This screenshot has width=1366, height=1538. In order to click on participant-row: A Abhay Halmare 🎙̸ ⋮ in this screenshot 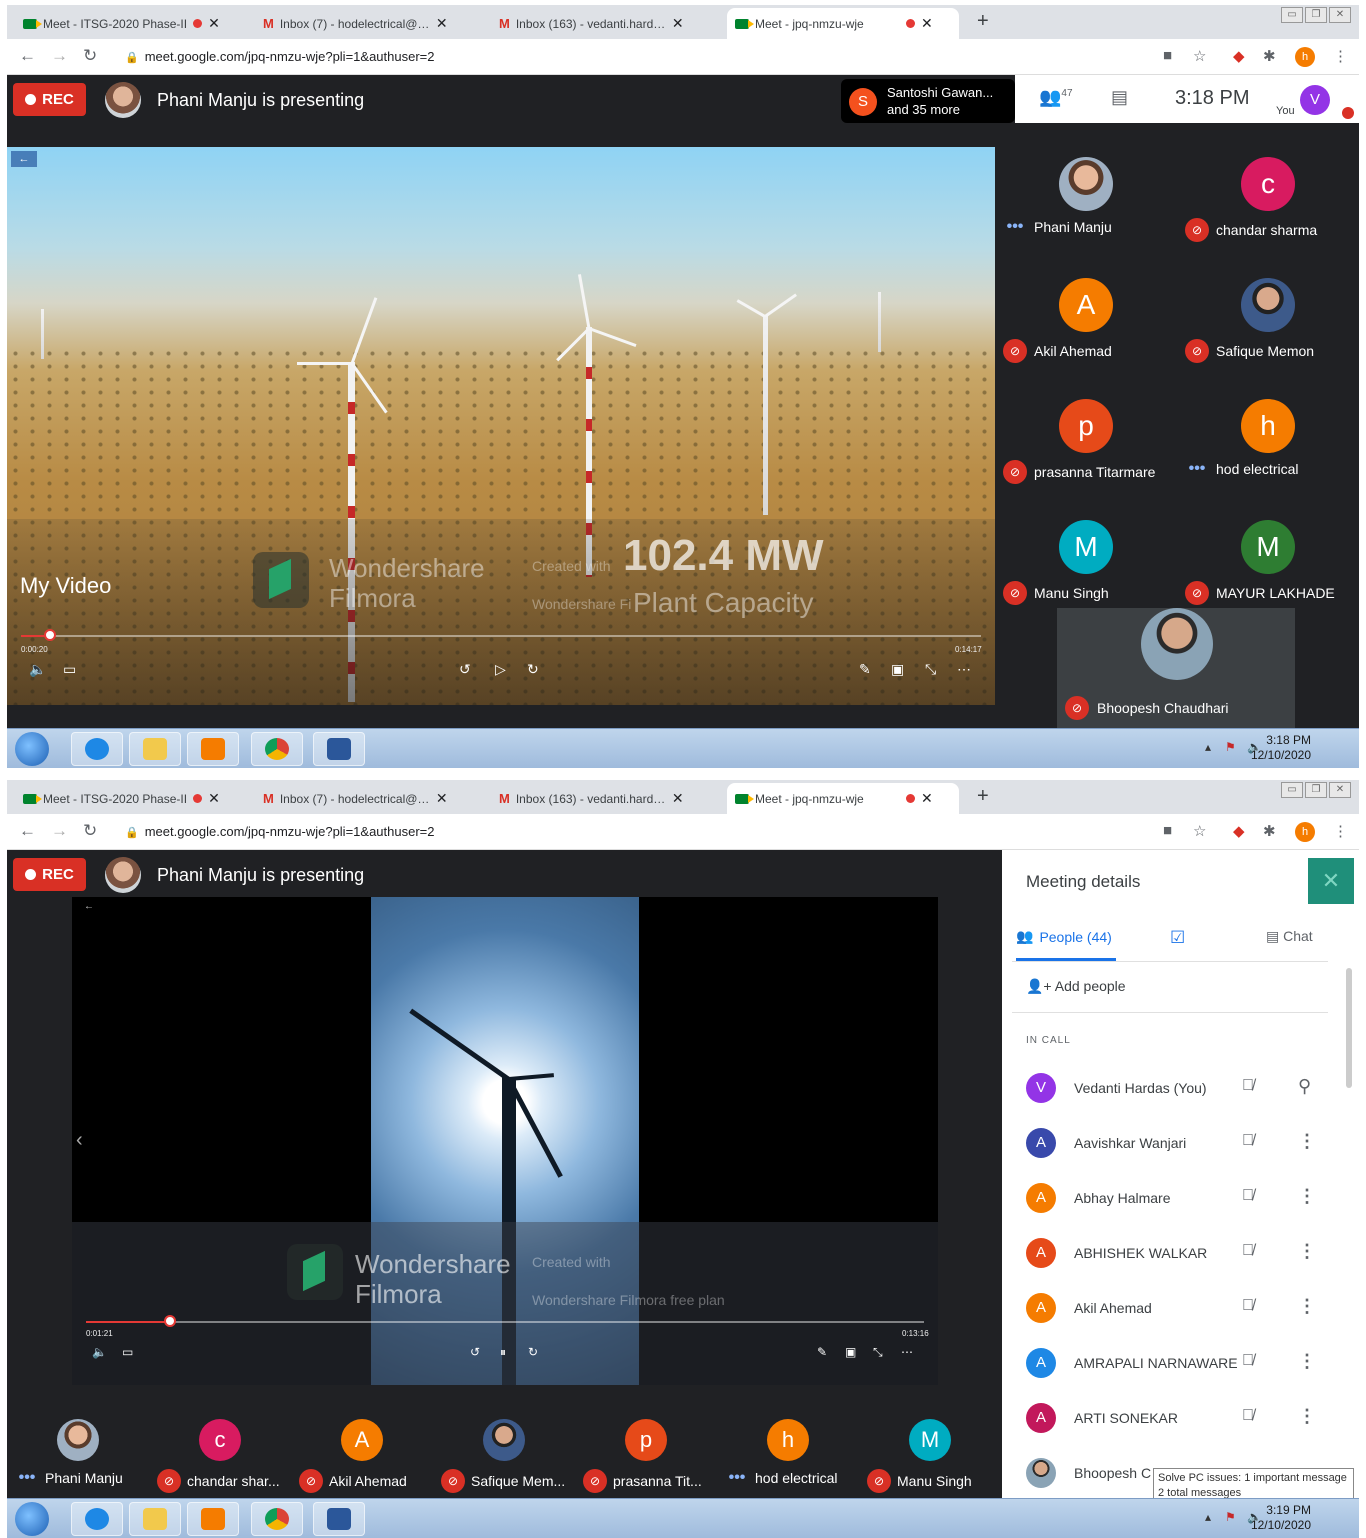, I will do `click(1176, 1198)`.